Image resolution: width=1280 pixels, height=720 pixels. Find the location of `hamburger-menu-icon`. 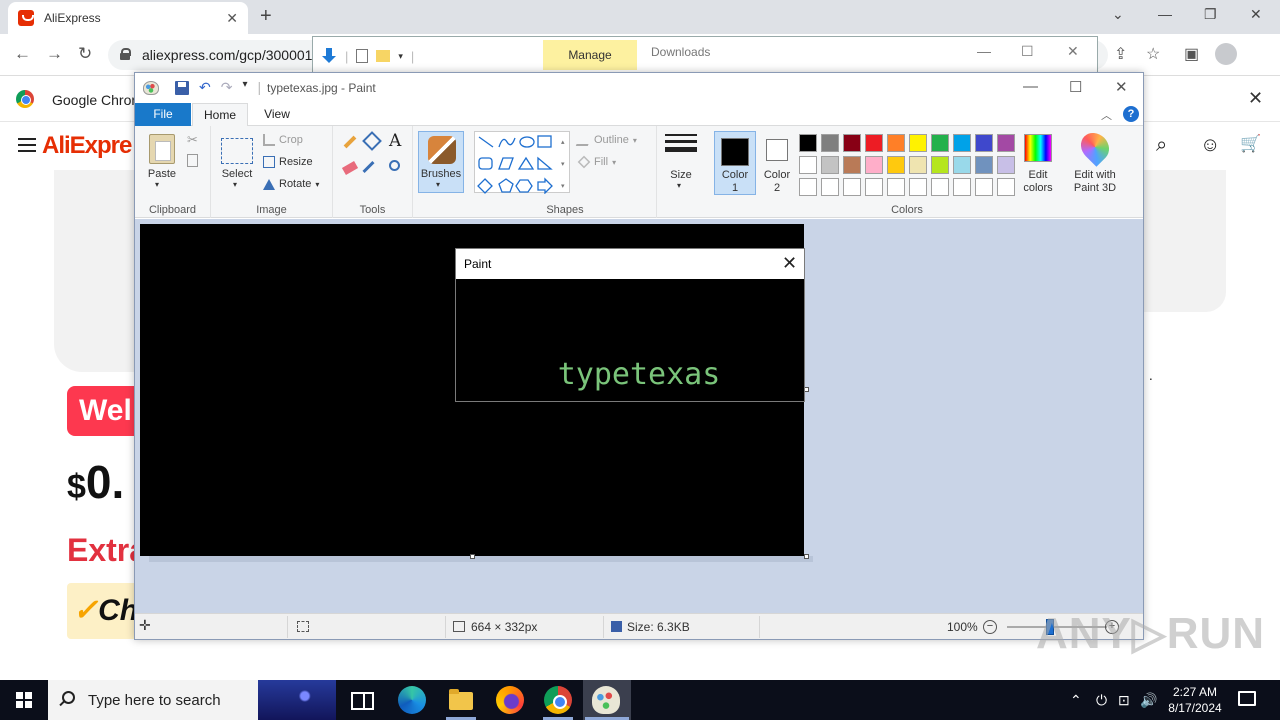

hamburger-menu-icon is located at coordinates (27, 145).